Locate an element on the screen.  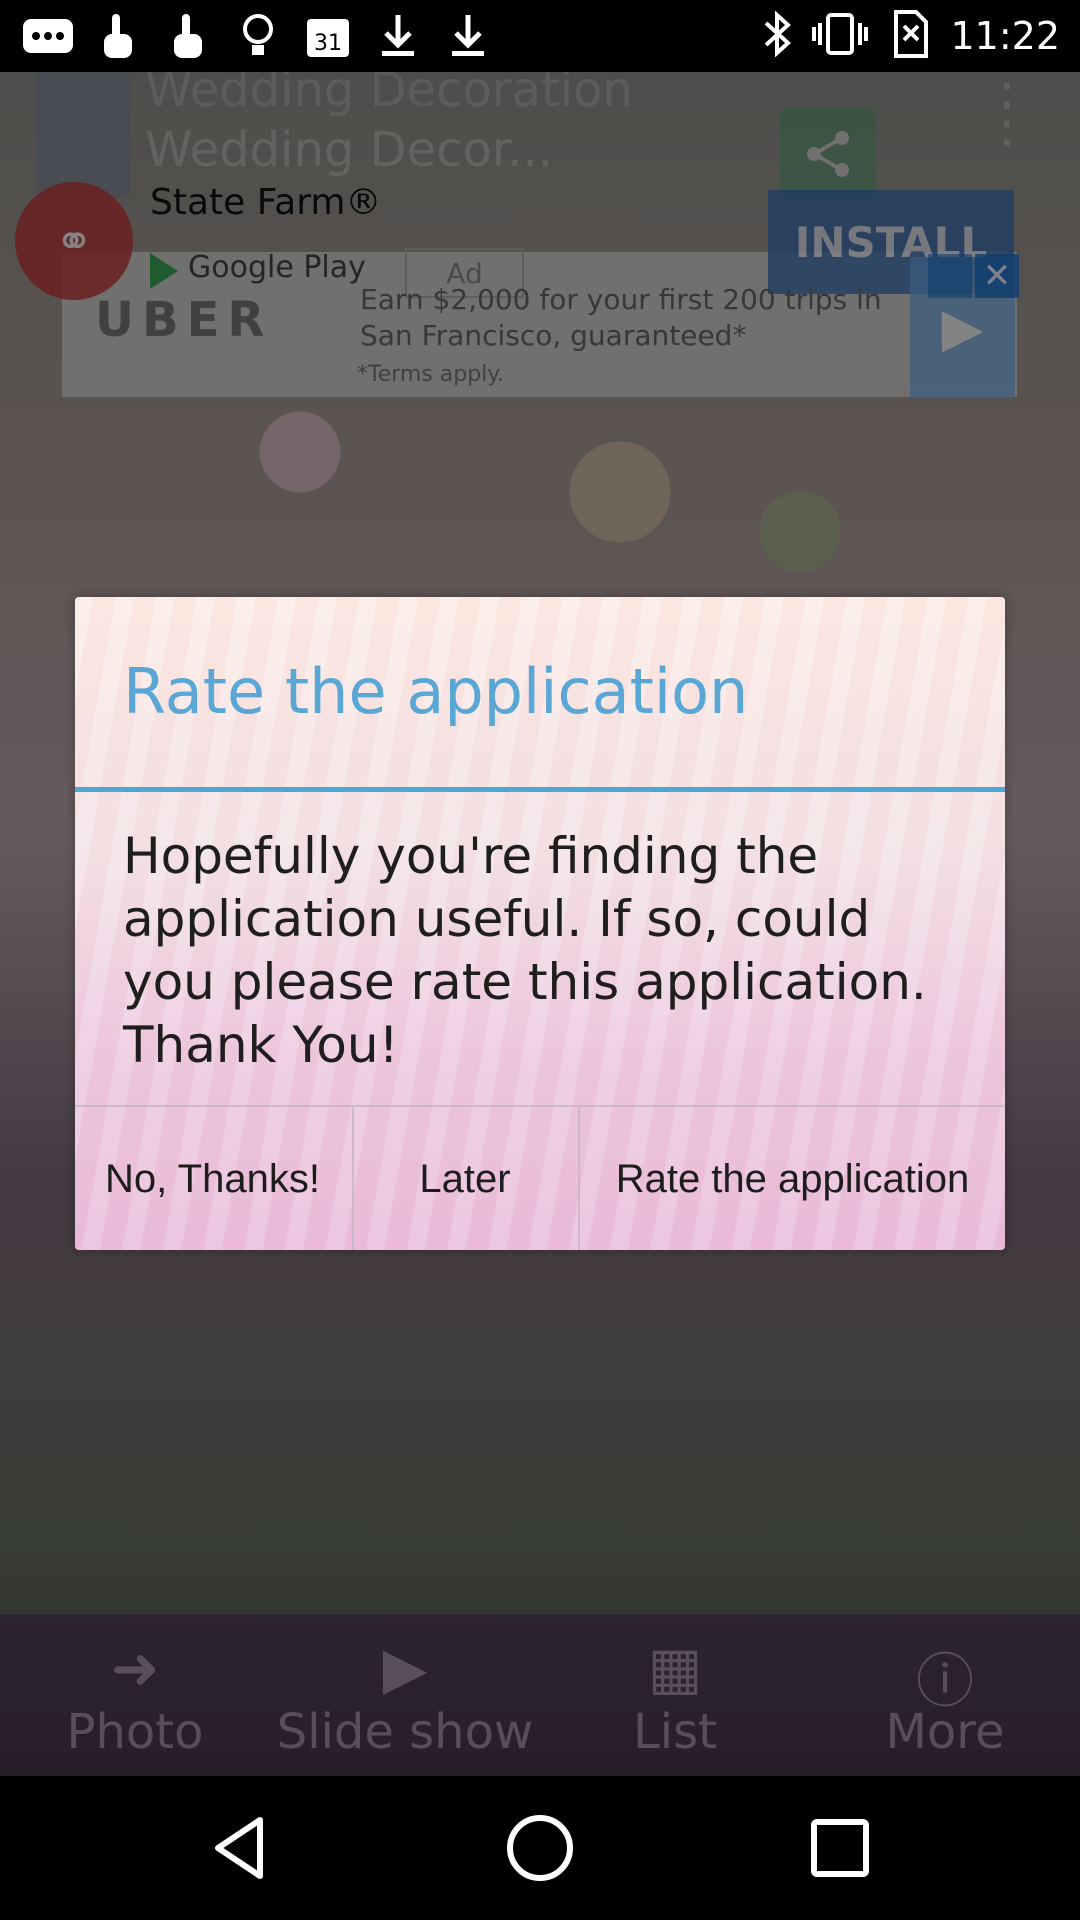
home-icon is located at coordinates (540, 1848).